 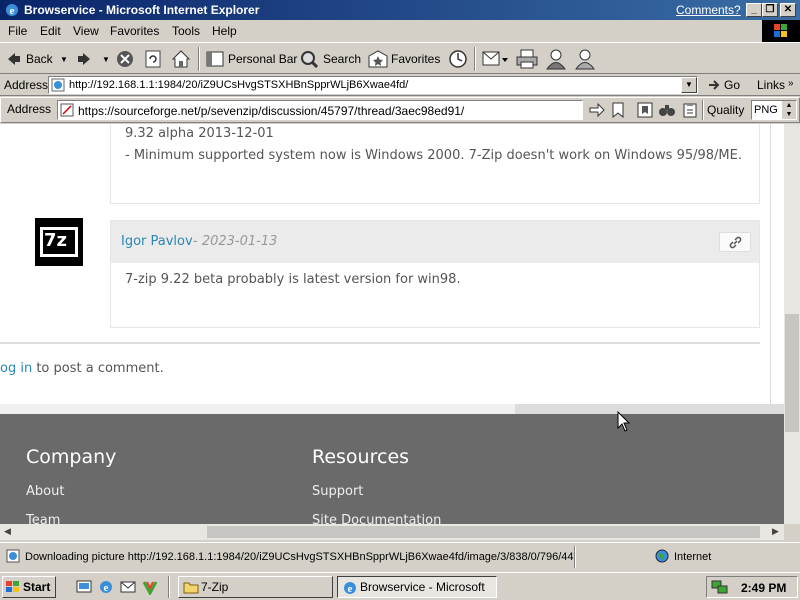 What do you see at coordinates (378, 59) in the screenshot?
I see `favorites-icon` at bounding box center [378, 59].